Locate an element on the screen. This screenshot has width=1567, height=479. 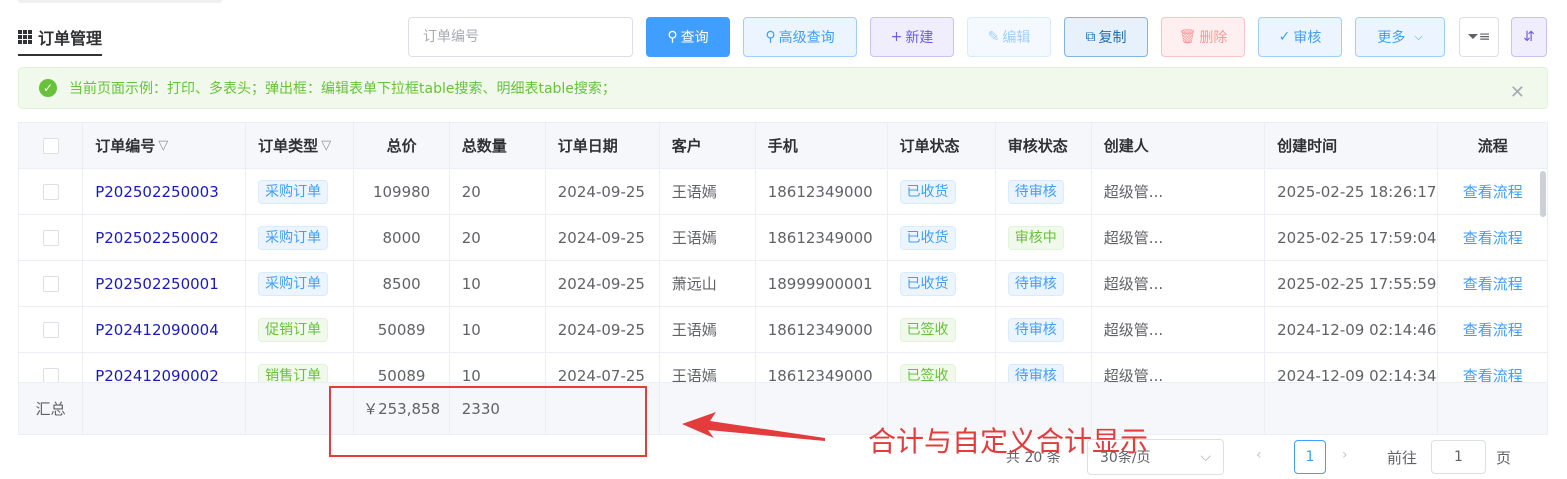
order-date-cell: 2024-09-25 is located at coordinates (603, 191).